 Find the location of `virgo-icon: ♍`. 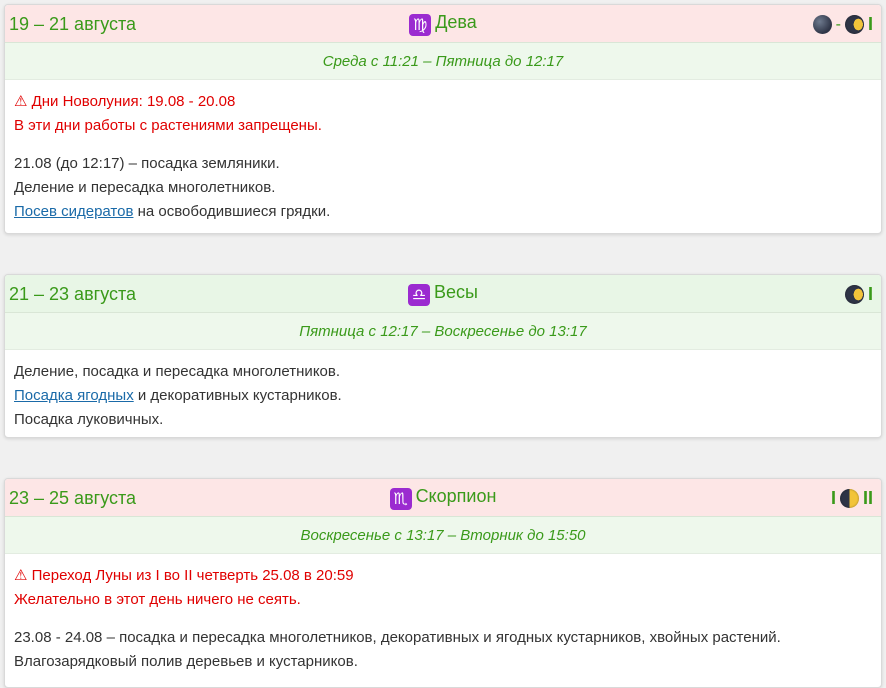

virgo-icon: ♍ is located at coordinates (420, 25).